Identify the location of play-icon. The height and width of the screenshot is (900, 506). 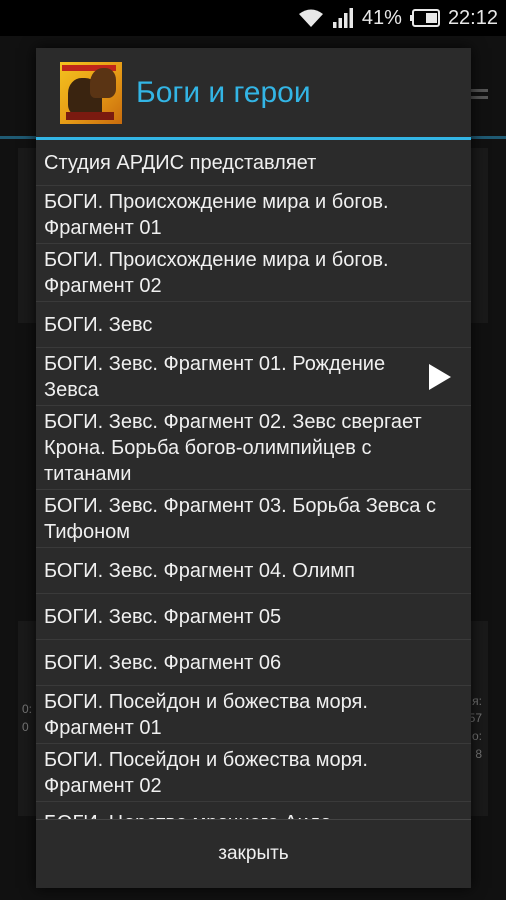
(440, 376).